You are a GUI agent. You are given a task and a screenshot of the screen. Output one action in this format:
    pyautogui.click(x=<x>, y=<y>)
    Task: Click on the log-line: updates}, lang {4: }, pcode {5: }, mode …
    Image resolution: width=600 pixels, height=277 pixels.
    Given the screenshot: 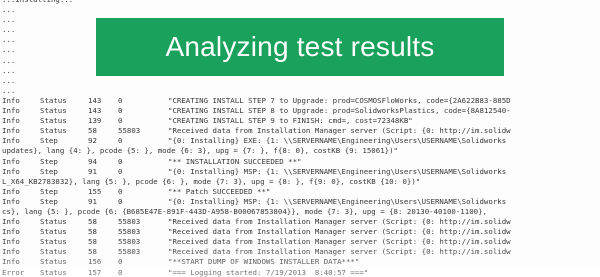 What is the action you would take?
    pyautogui.click(x=301, y=151)
    